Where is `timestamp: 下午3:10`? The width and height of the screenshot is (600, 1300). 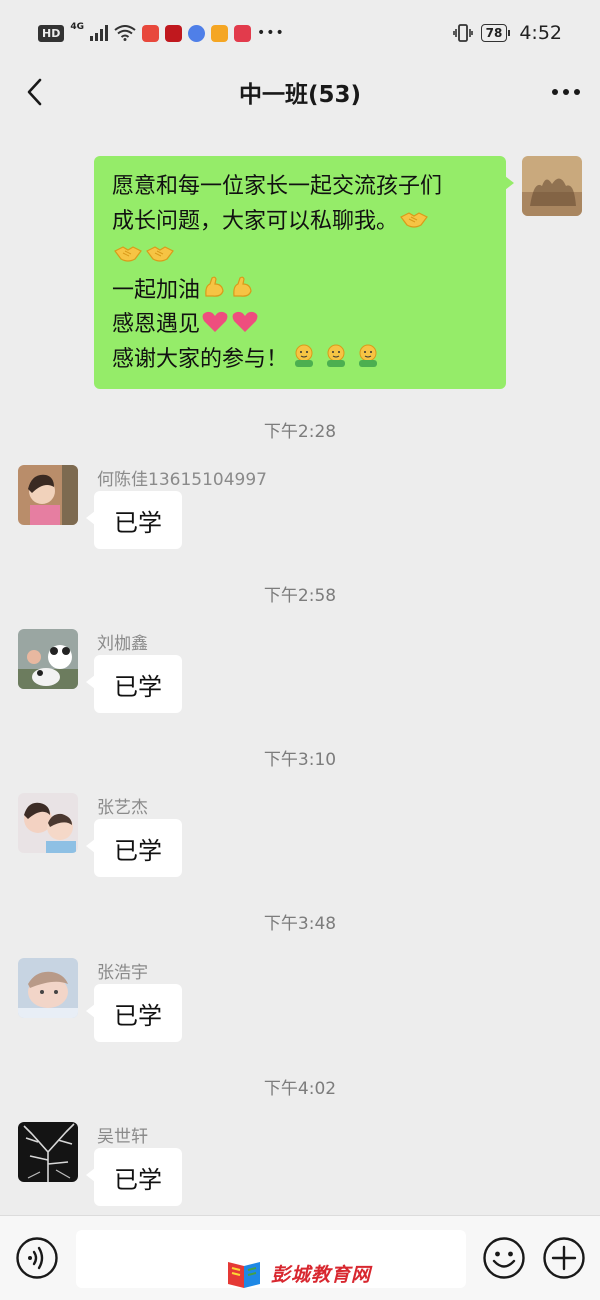
timestamp: 下午3:10 is located at coordinates (300, 760).